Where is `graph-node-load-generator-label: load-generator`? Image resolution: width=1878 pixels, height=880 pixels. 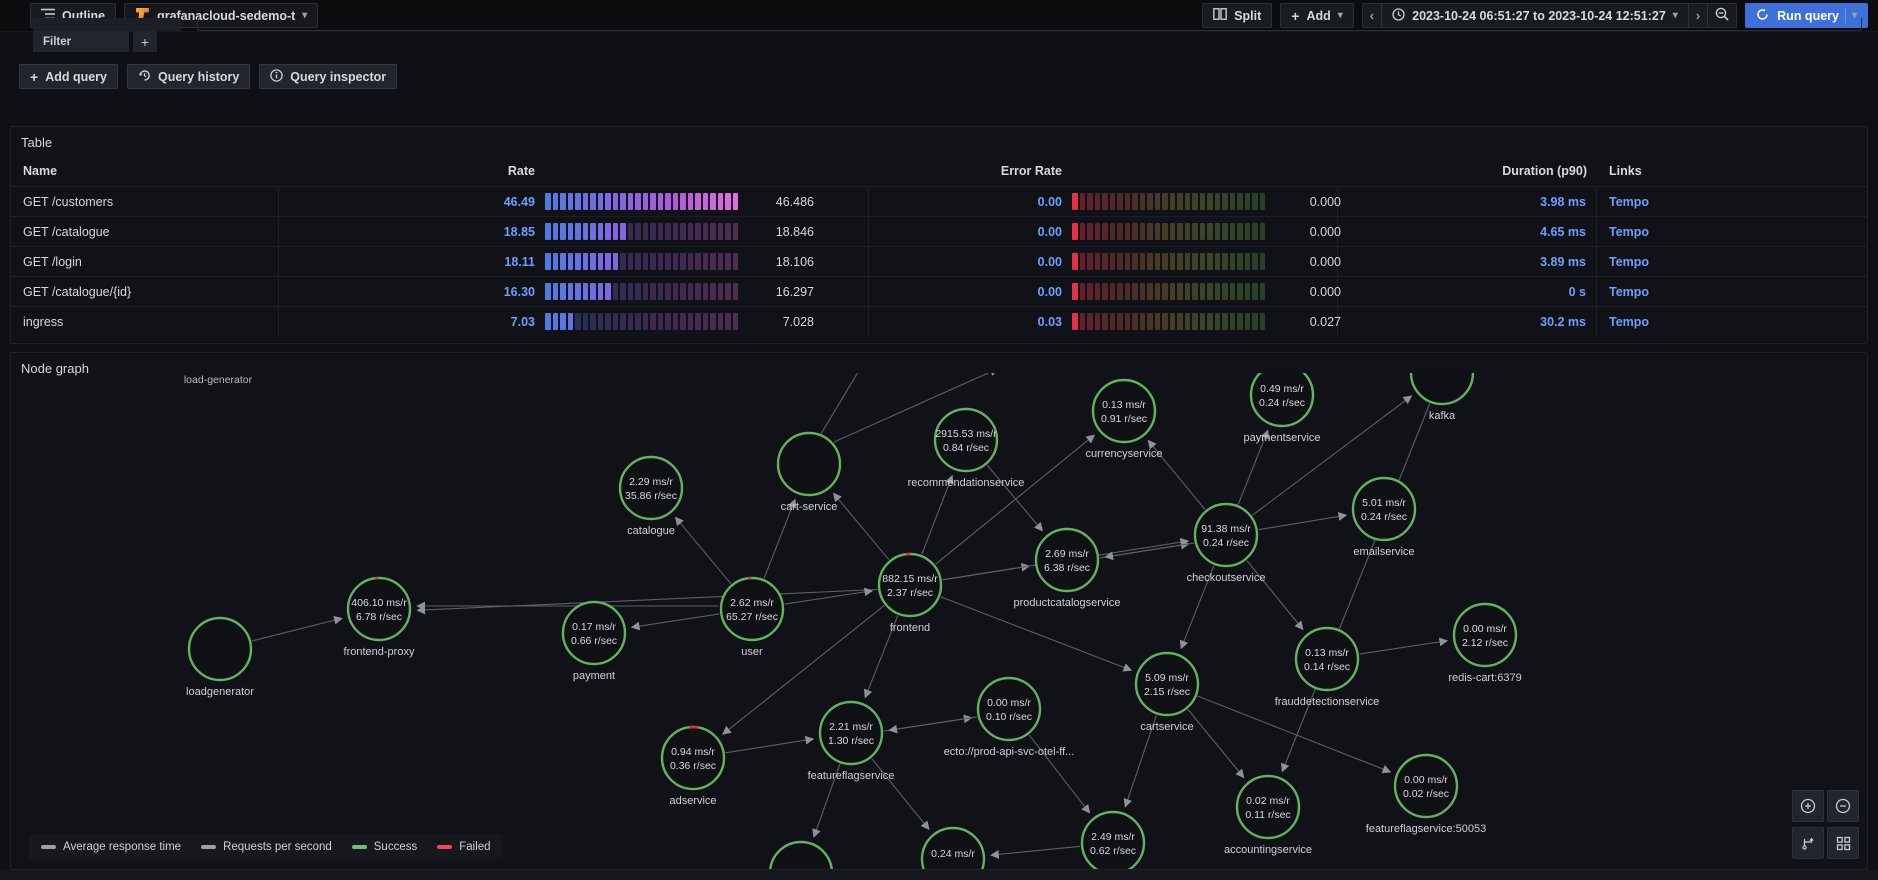
graph-node-load-generator-label: load-generator is located at coordinates (218, 380).